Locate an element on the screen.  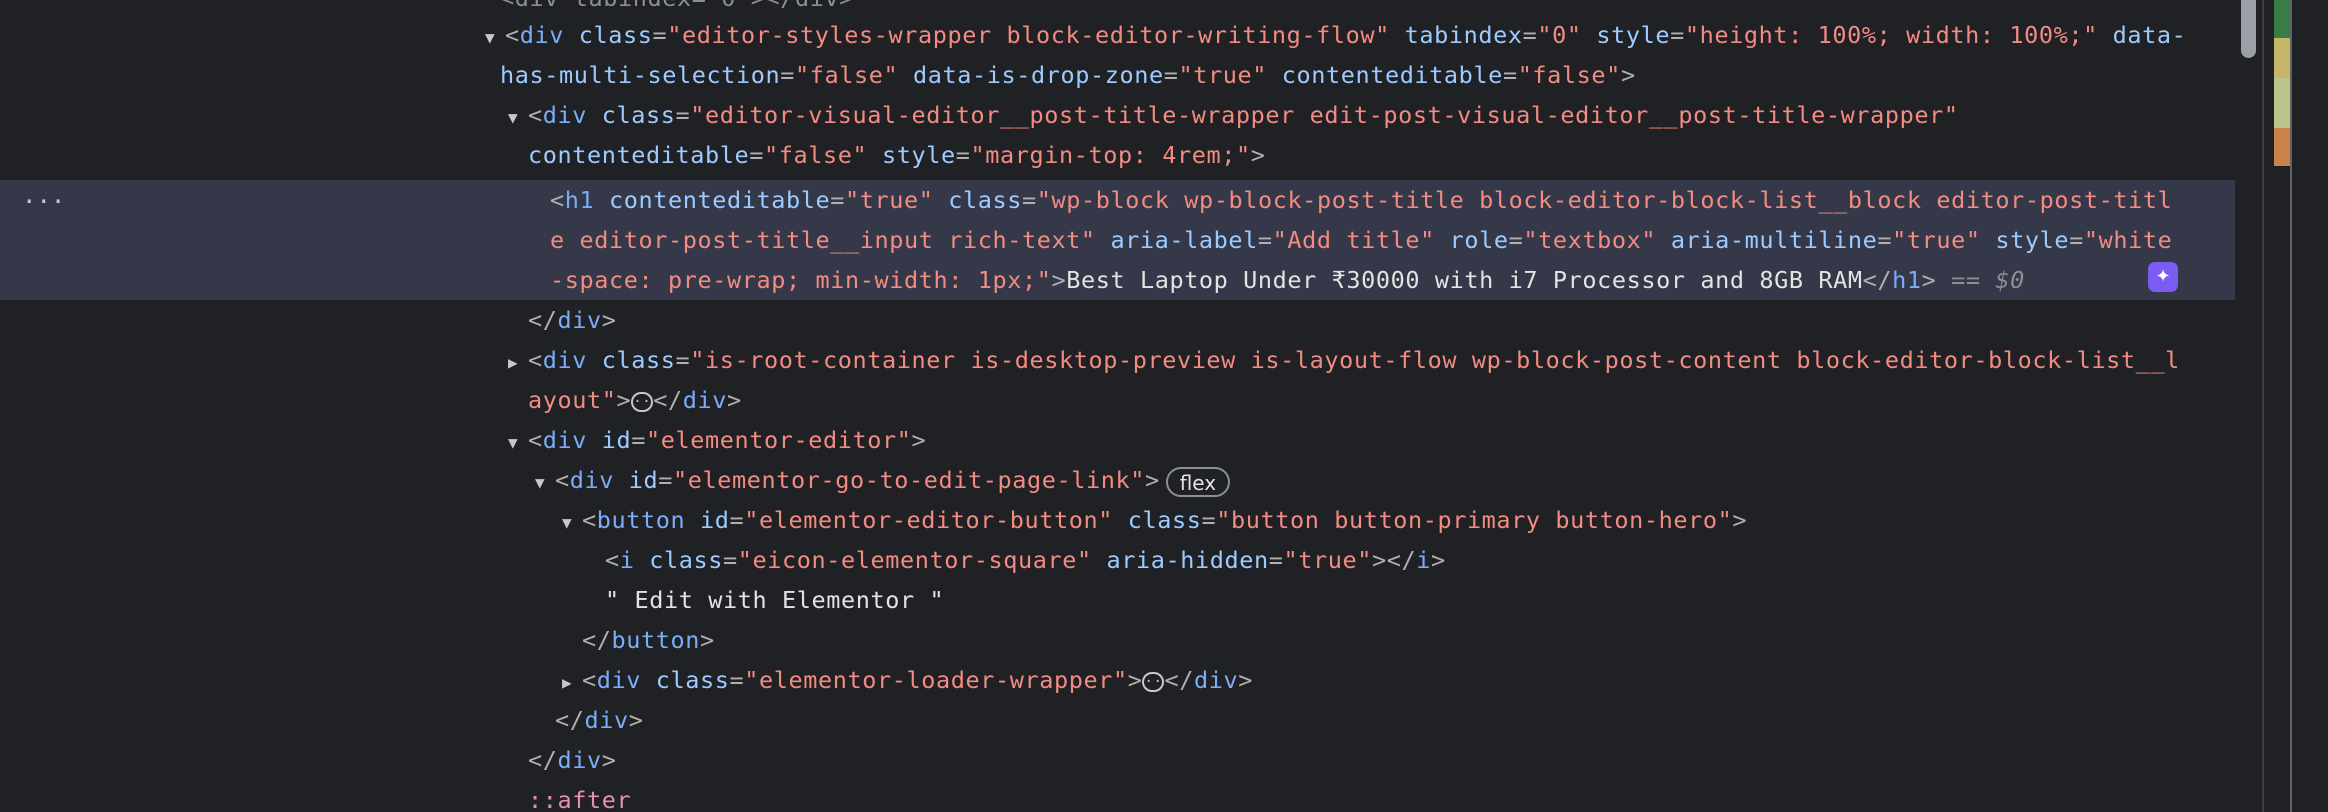
color-swatch-orange is located at coordinates (2282, 147).